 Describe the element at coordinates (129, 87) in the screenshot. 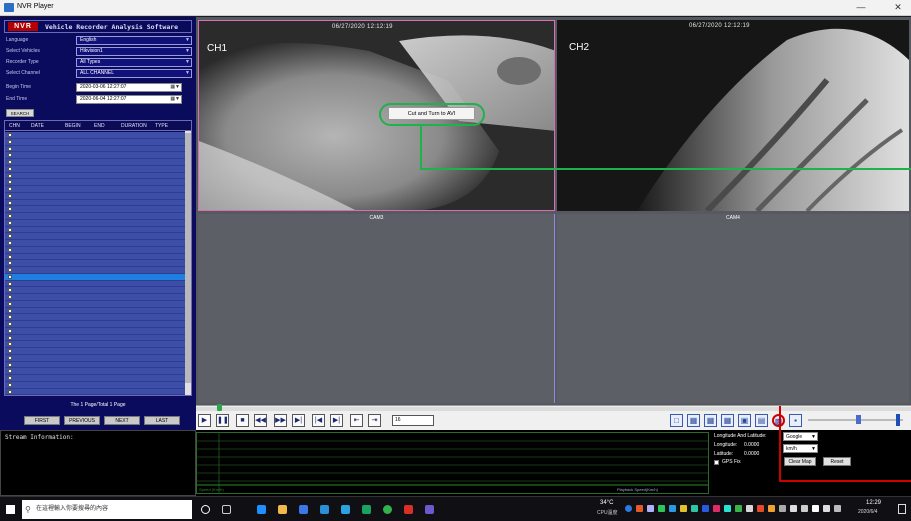

I see `begin-time-field: 2020-03-06 12:27:07 ▦▼` at that location.